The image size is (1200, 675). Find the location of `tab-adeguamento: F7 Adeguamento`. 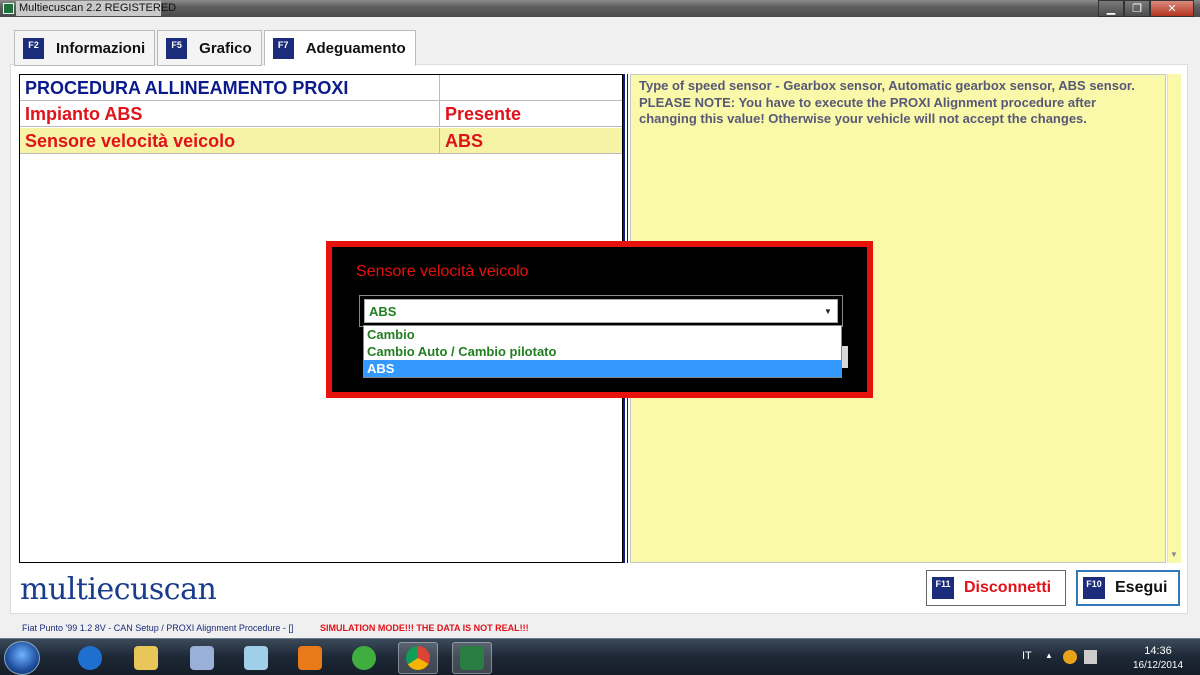

tab-adeguamento: F7 Adeguamento is located at coordinates (339, 48).